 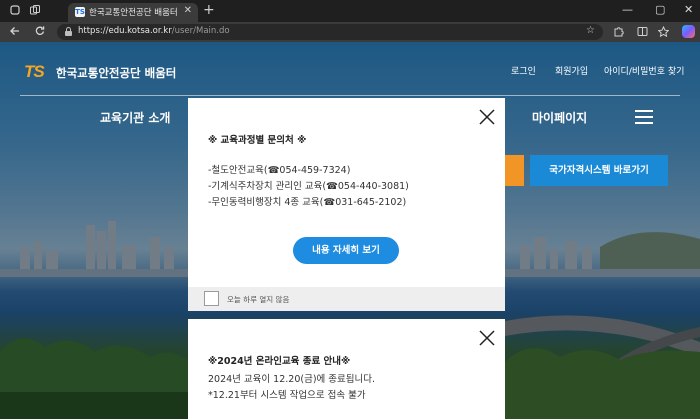 What do you see at coordinates (330, 32) in the screenshot?
I see `address-bar: https://edu.kotsa.or.kr/user/Main.do ☆` at bounding box center [330, 32].